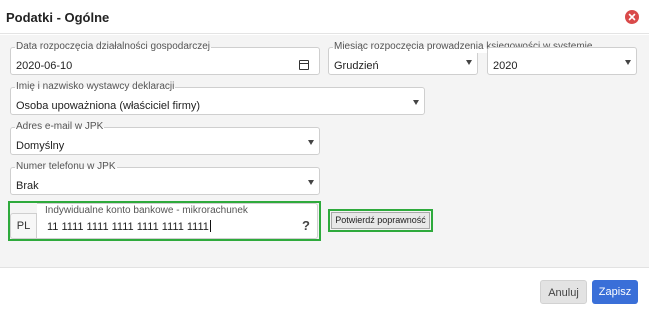 The height and width of the screenshot is (317, 649). I want to click on dialog-header: Podatki - Ogólne, so click(324, 17).